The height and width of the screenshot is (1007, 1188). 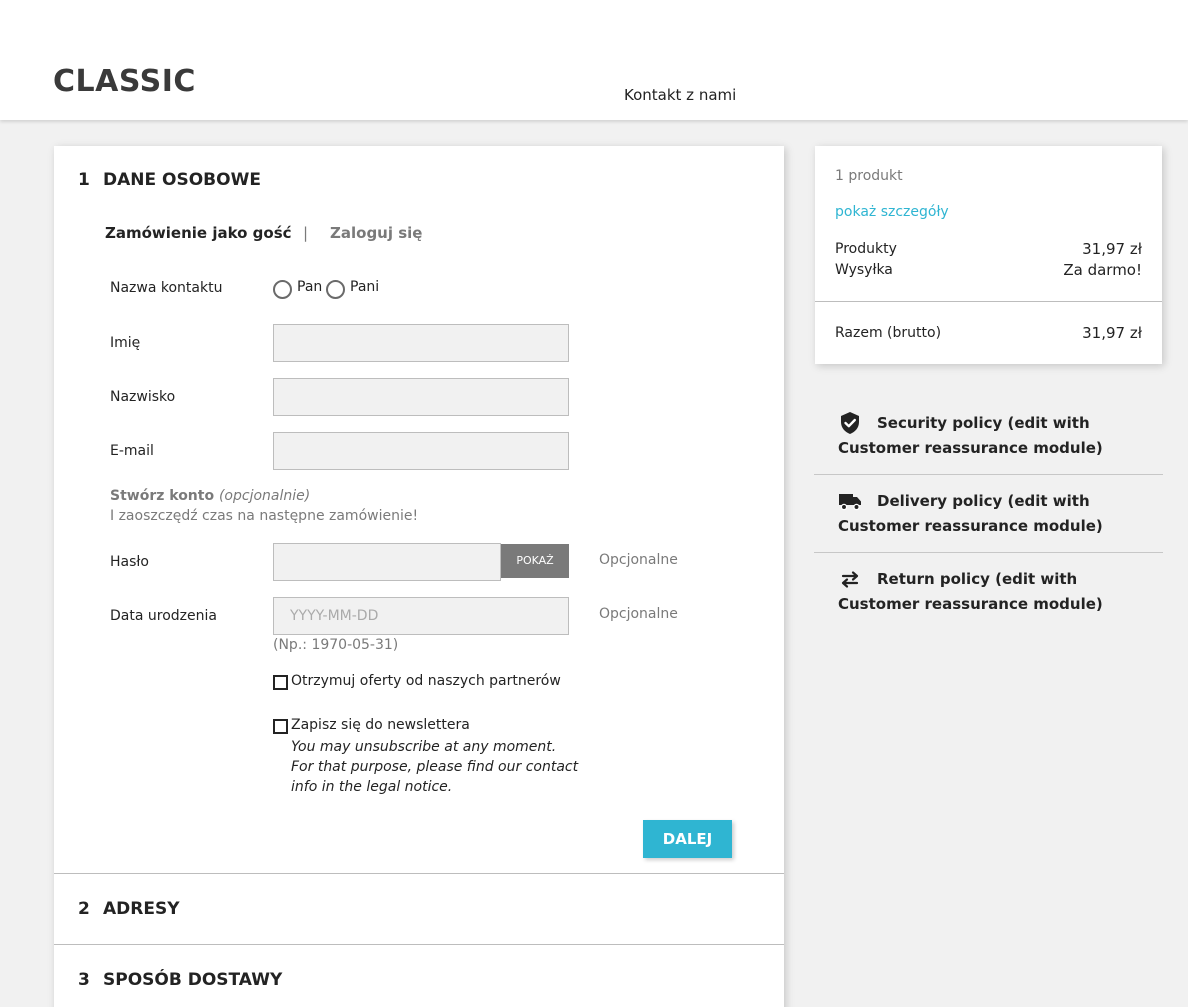 I want to click on tab-guest-order: Zamówienie jako gość, so click(x=198, y=233).